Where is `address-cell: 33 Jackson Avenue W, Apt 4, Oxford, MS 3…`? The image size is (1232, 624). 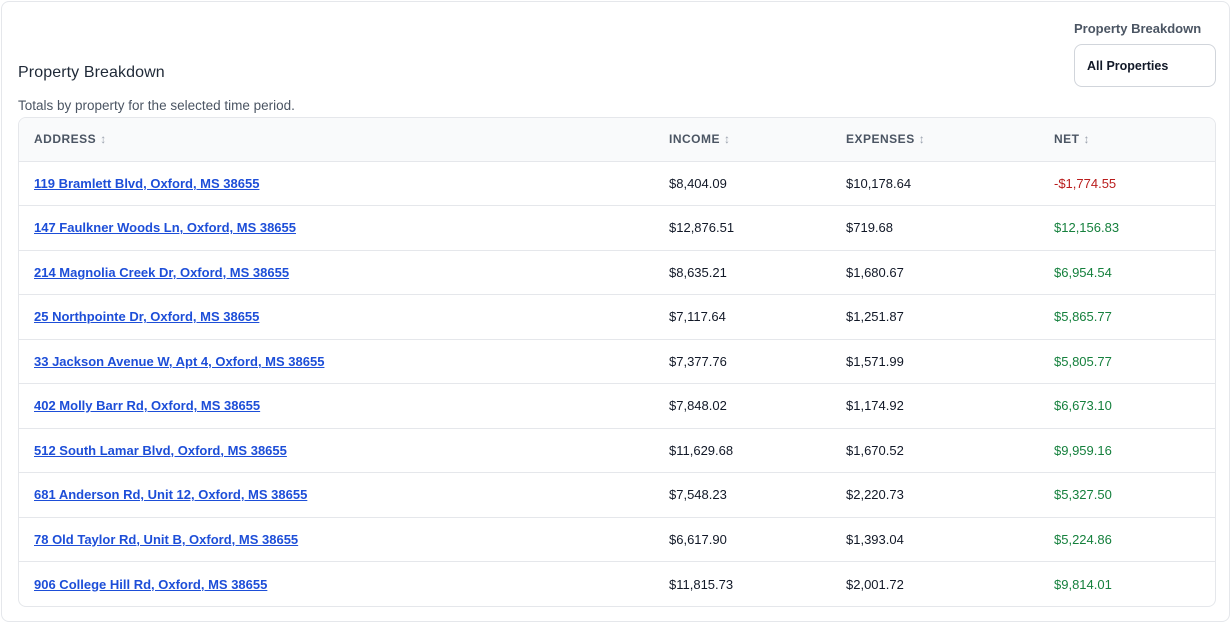
address-cell: 33 Jackson Avenue W, Apt 4, Oxford, MS 3… is located at coordinates (336, 361).